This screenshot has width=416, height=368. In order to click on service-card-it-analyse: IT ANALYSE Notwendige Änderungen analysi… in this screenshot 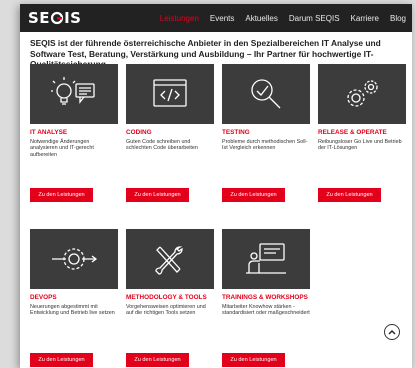, I will do `click(74, 136)`.